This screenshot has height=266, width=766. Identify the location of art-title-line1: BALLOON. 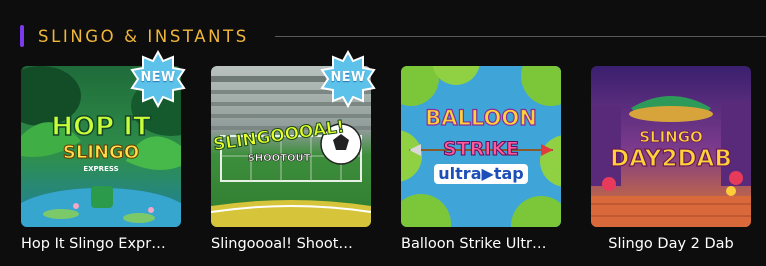
(481, 118).